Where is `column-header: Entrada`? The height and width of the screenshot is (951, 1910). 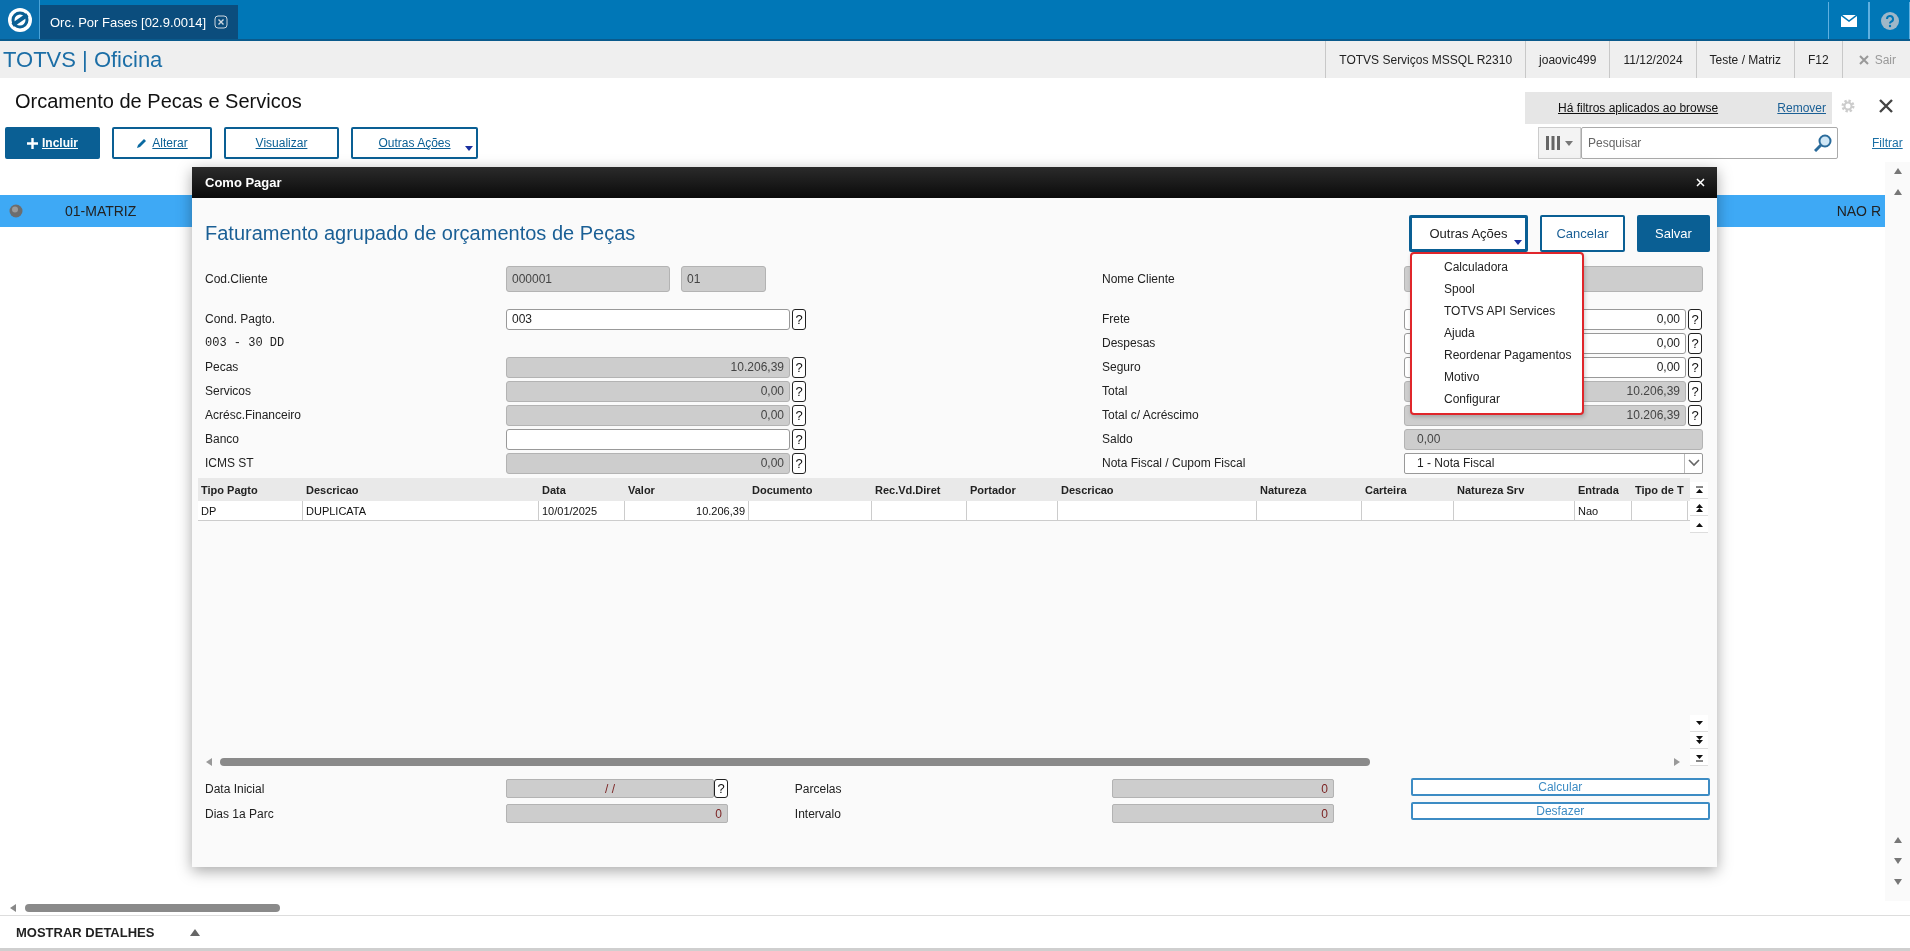
column-header: Entrada is located at coordinates (1603, 489).